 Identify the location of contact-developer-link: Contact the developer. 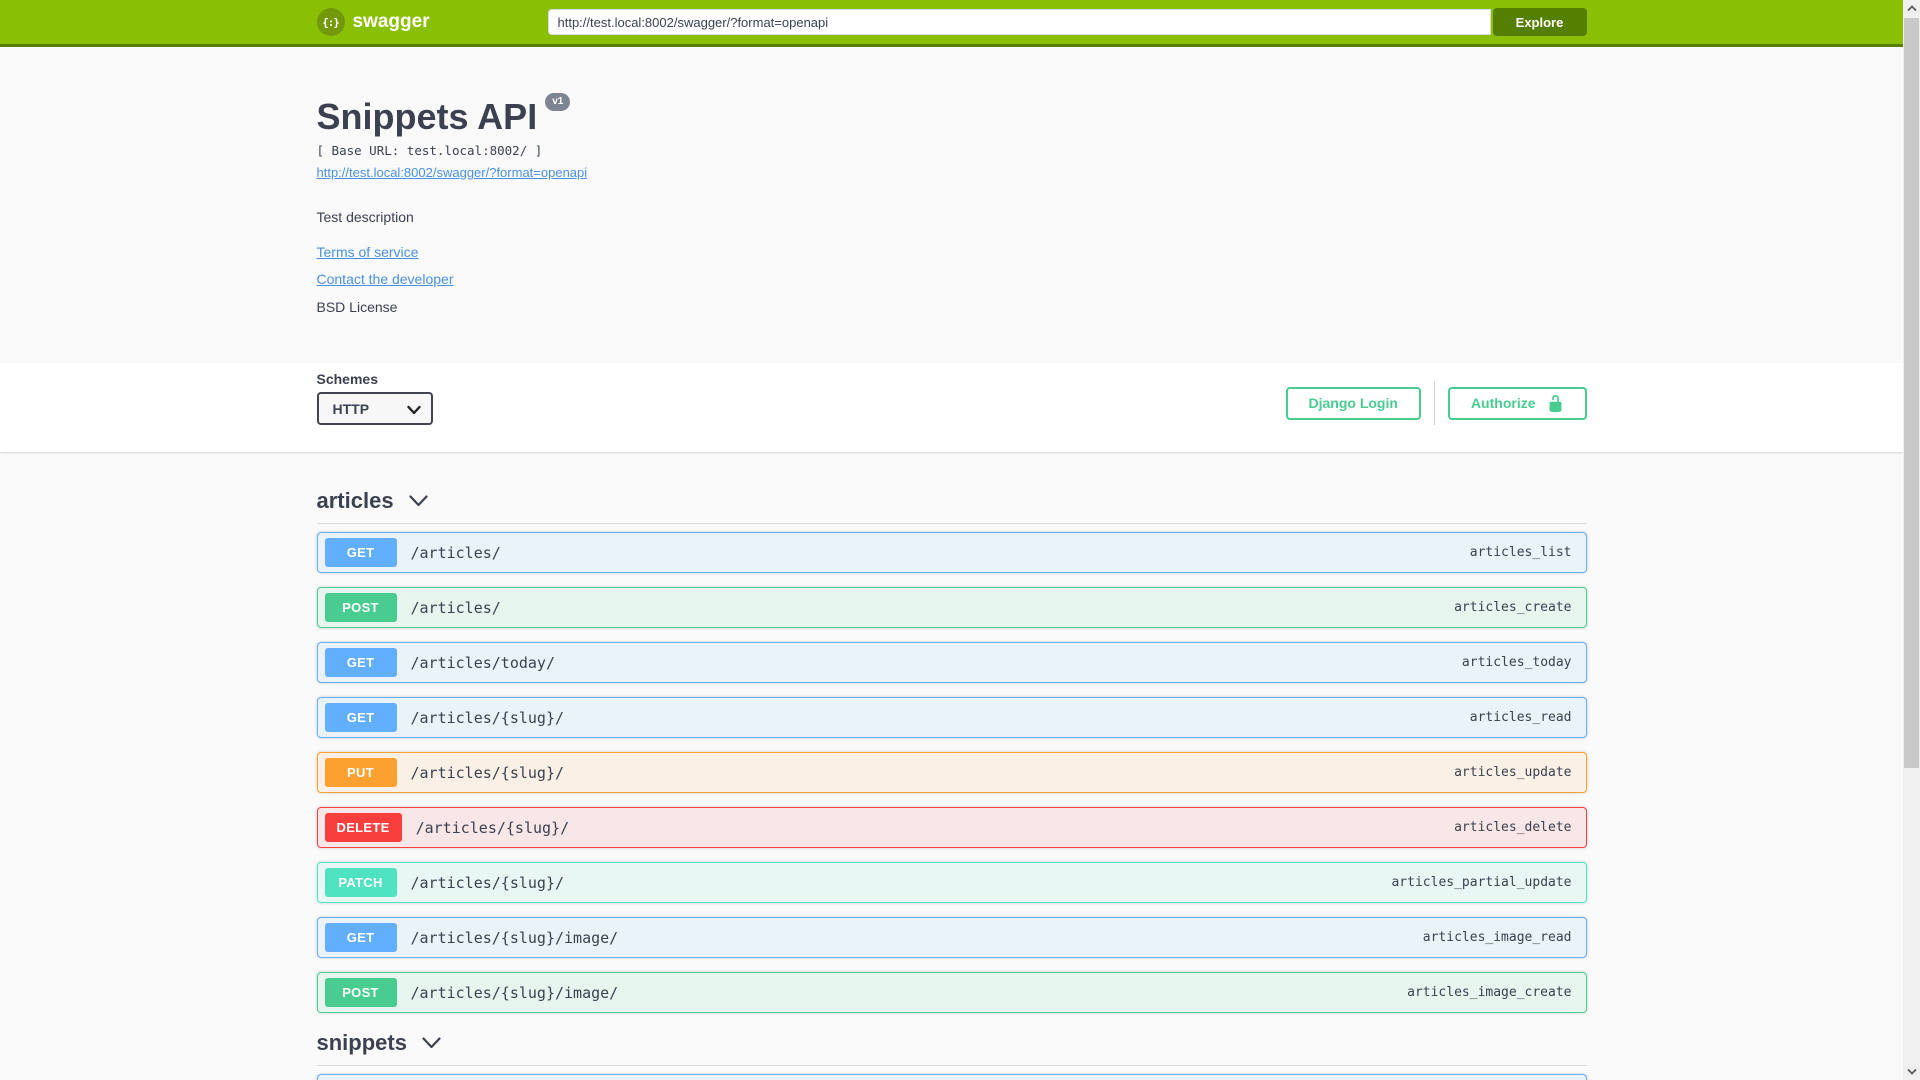
(385, 279).